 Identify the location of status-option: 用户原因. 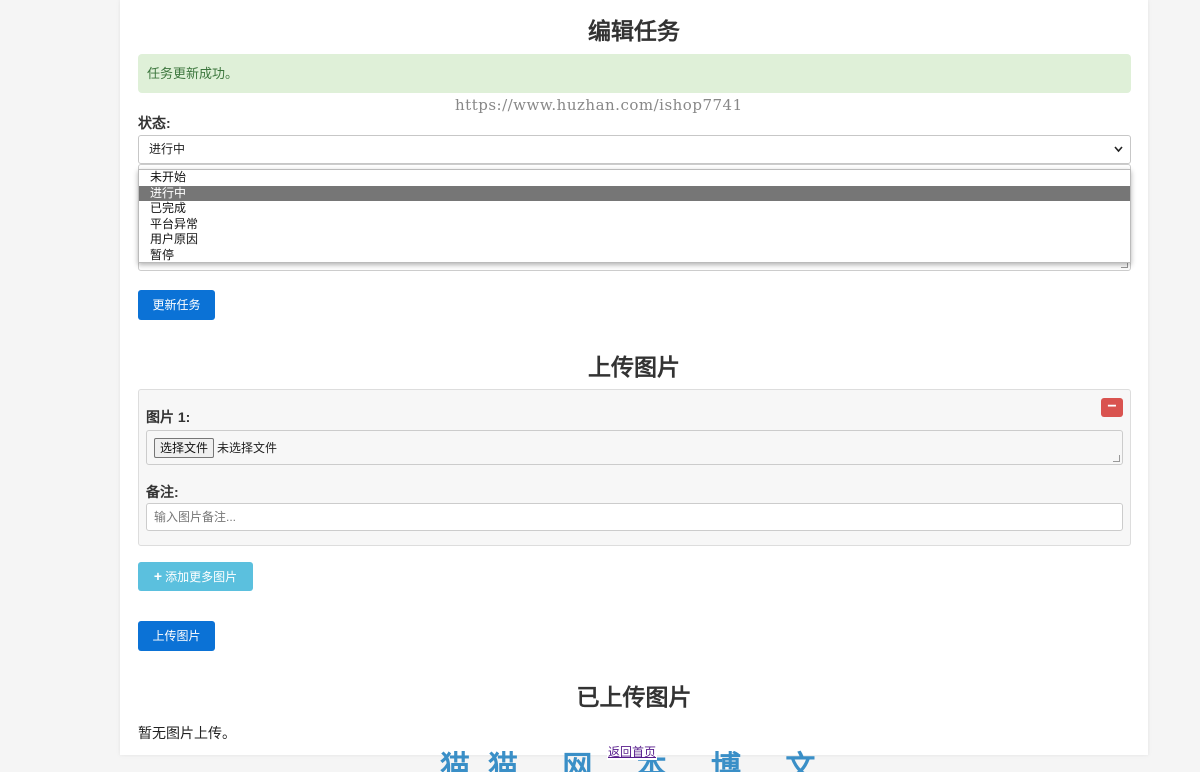
(634, 240).